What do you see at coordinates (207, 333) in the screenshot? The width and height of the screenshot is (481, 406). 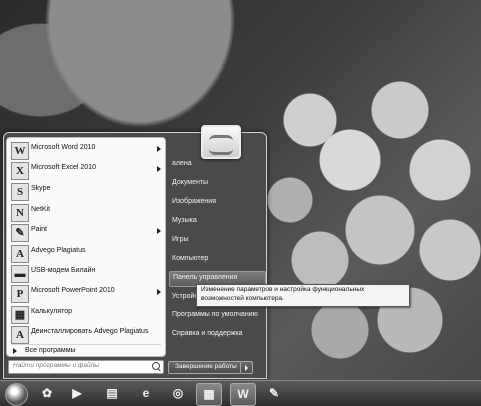 I see `menu-label: Справка и поддержка` at bounding box center [207, 333].